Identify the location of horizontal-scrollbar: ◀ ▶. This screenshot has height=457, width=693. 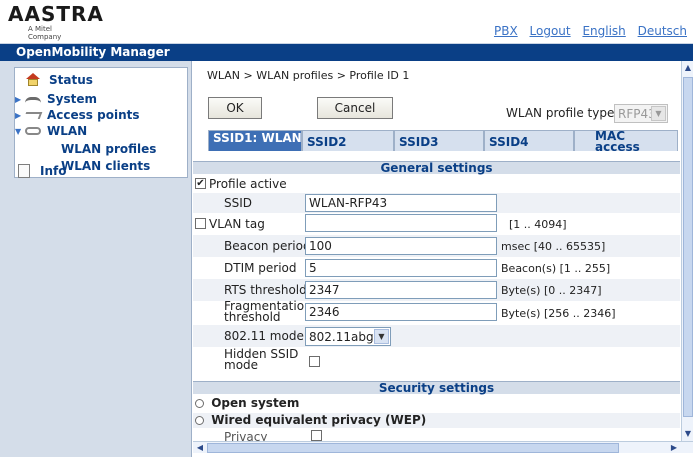
(443, 447).